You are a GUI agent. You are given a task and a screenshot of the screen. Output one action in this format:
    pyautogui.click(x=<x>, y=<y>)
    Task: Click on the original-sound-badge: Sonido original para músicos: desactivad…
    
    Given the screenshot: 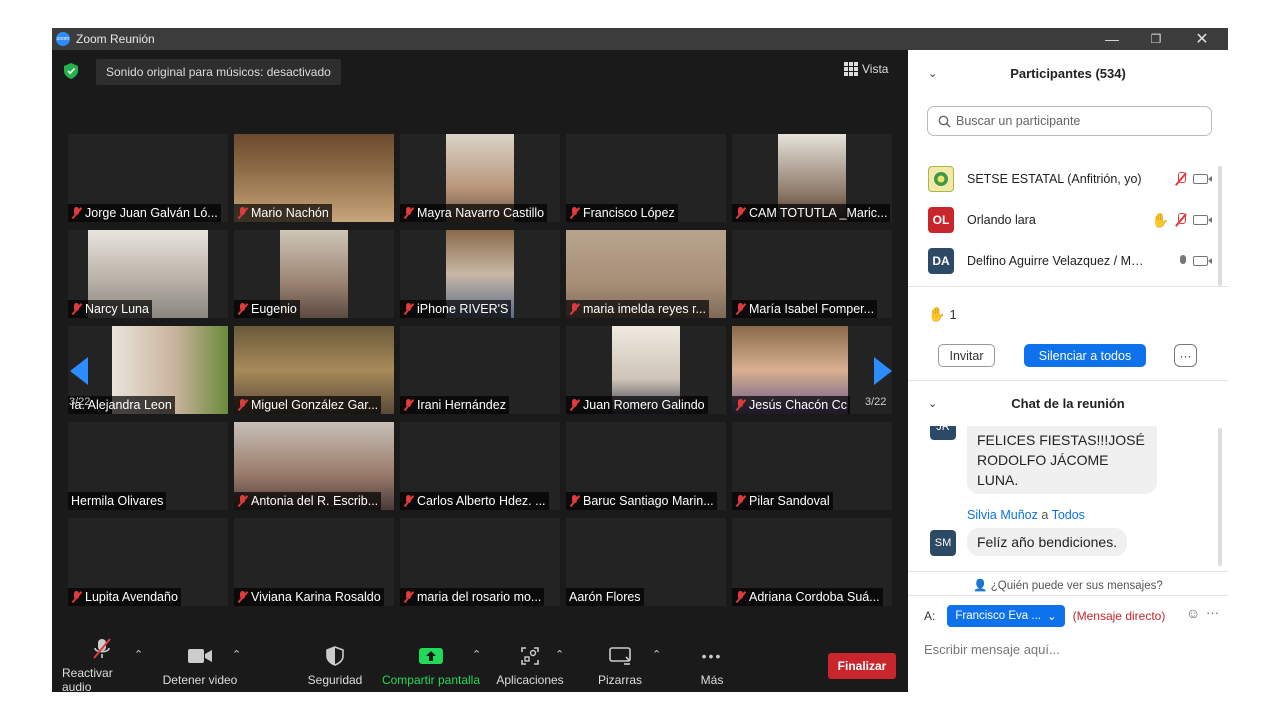 What is the action you would take?
    pyautogui.click(x=218, y=72)
    